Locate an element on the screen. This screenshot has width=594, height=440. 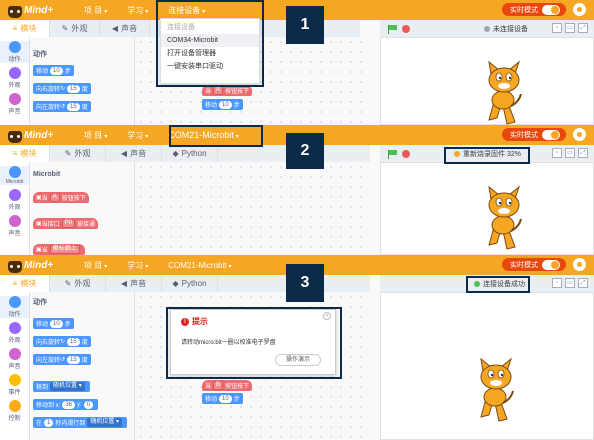
block-when-button-pressed: 当 B 按钮按下 is located at coordinates (227, 385).